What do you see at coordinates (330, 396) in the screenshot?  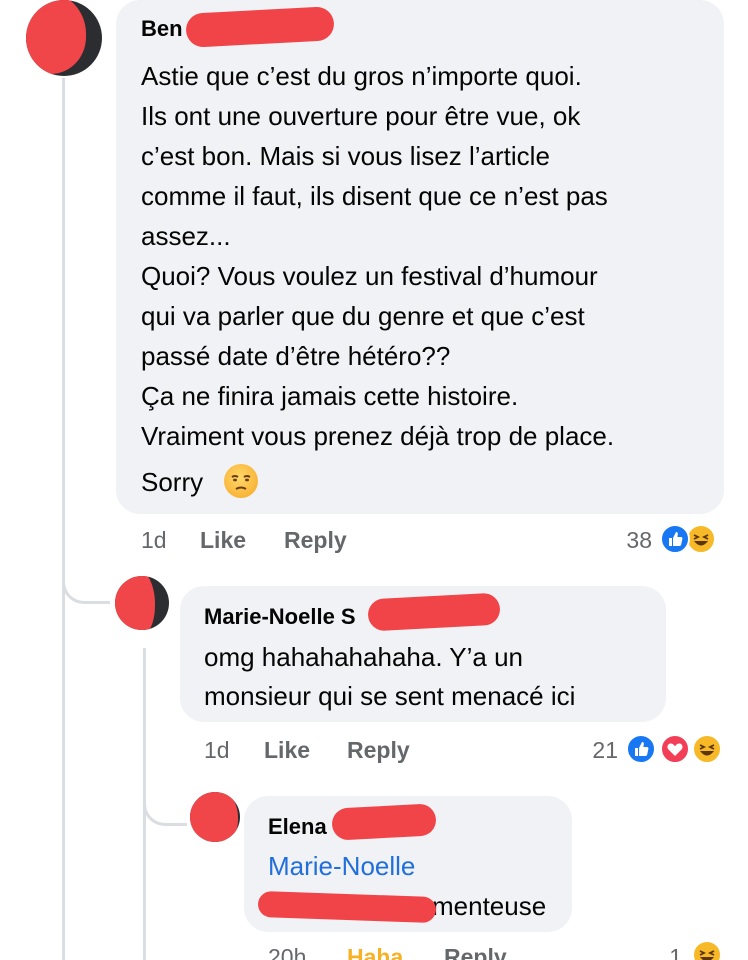 I see `comment-text-line: Ça ne finira jamais cette histoire.` at bounding box center [330, 396].